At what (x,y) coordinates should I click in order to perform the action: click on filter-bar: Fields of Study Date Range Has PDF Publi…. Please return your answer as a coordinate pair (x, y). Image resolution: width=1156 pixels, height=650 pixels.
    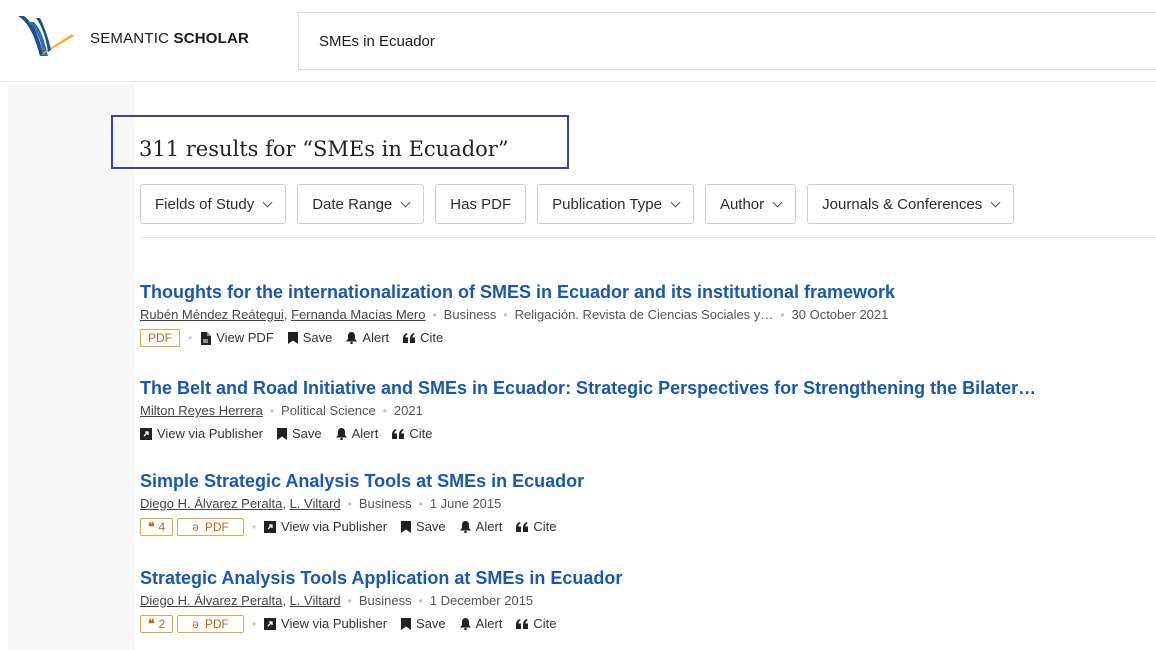
    Looking at the image, I should click on (577, 204).